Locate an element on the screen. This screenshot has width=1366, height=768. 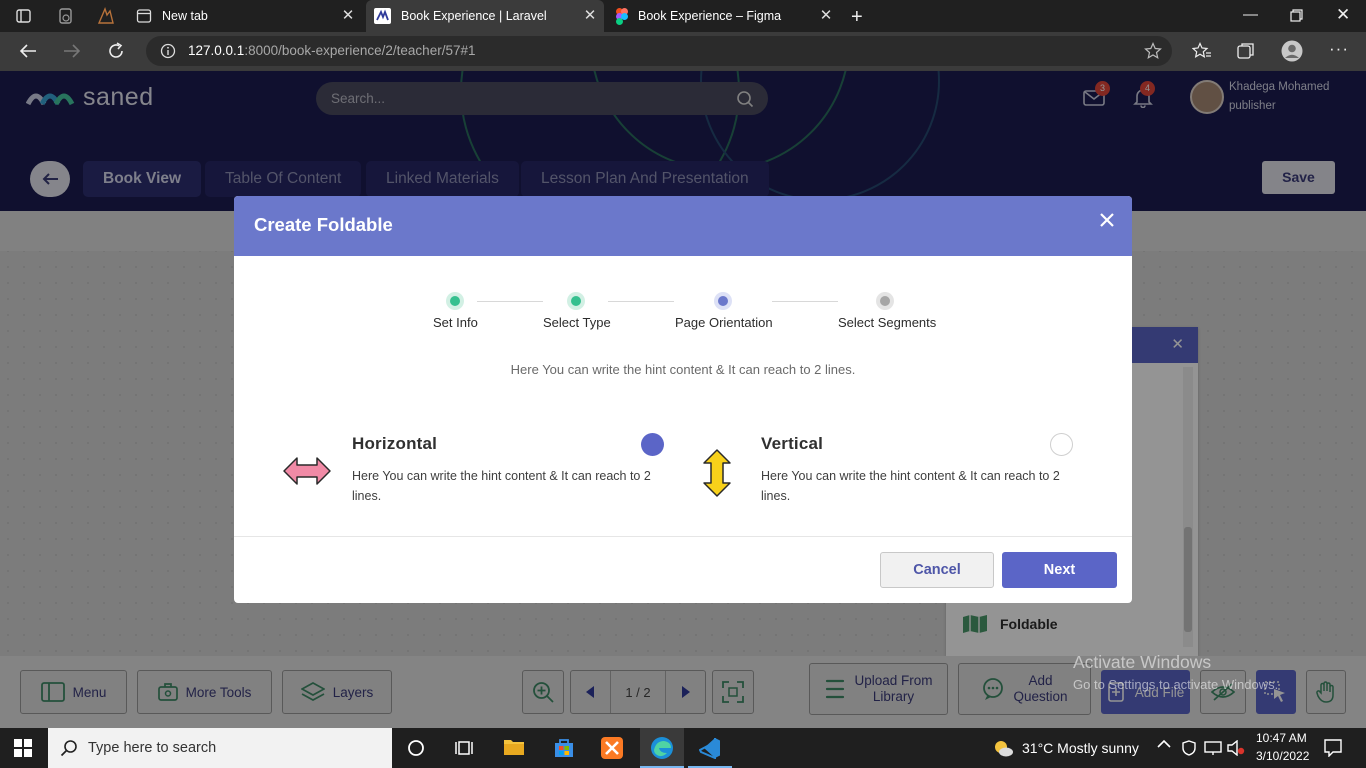
file-explorer-icon is located at coordinates (514, 747).